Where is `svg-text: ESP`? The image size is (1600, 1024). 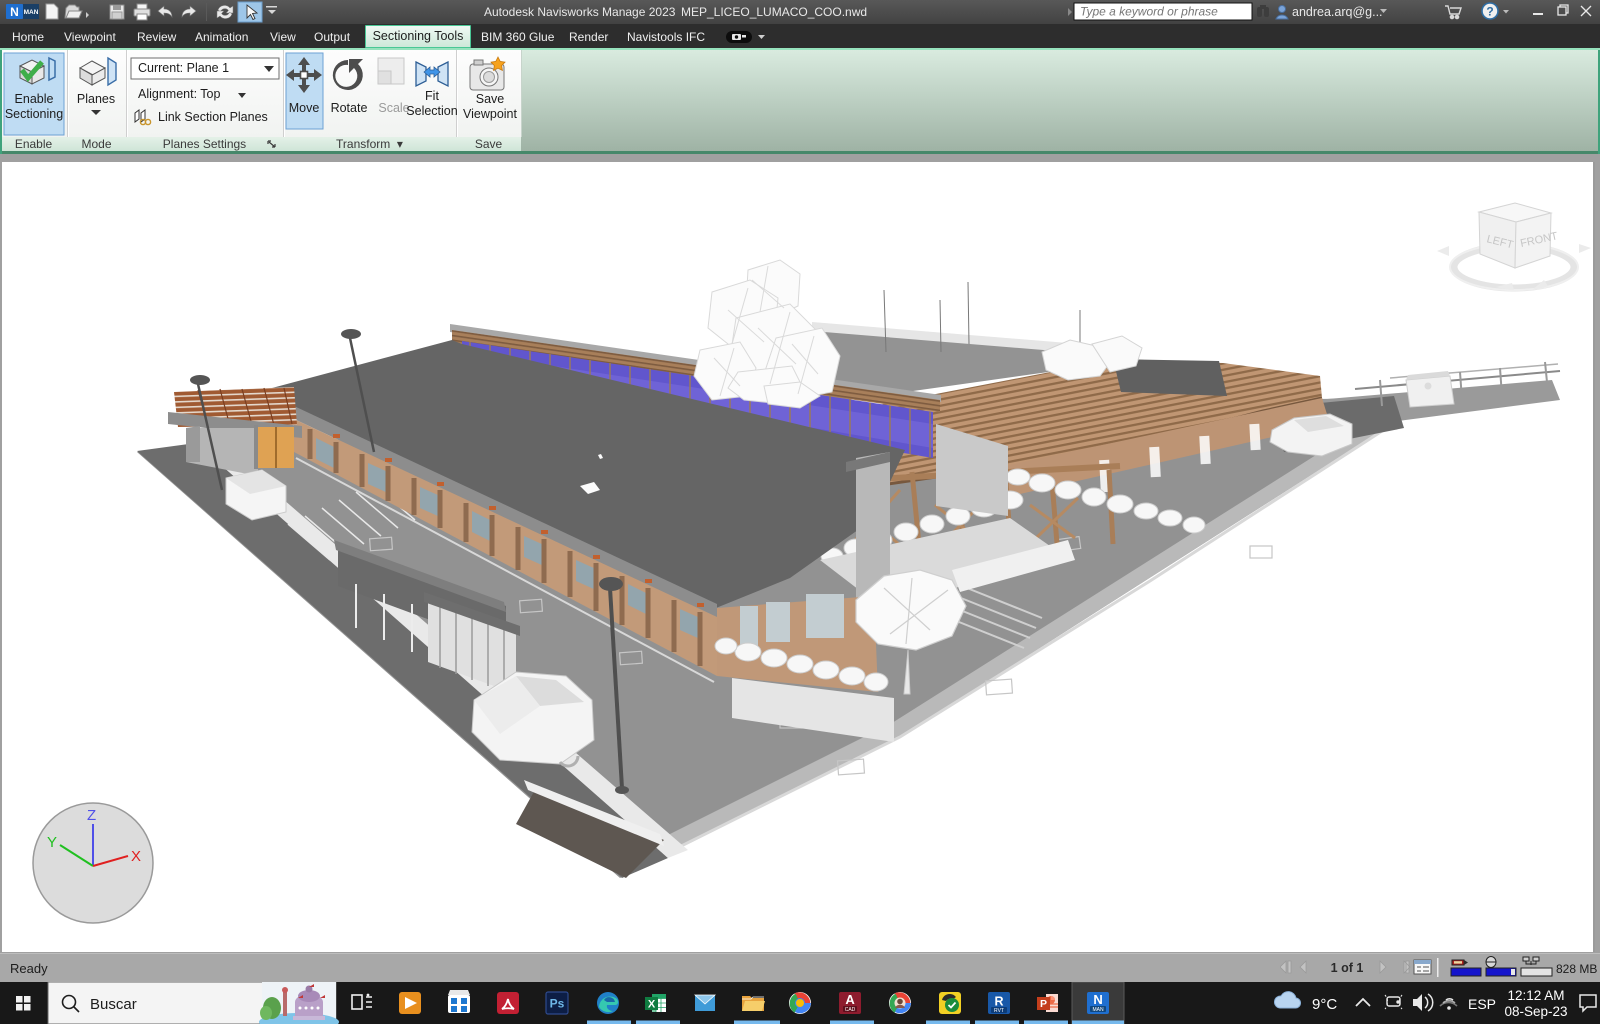 svg-text: ESP is located at coordinates (1482, 1004).